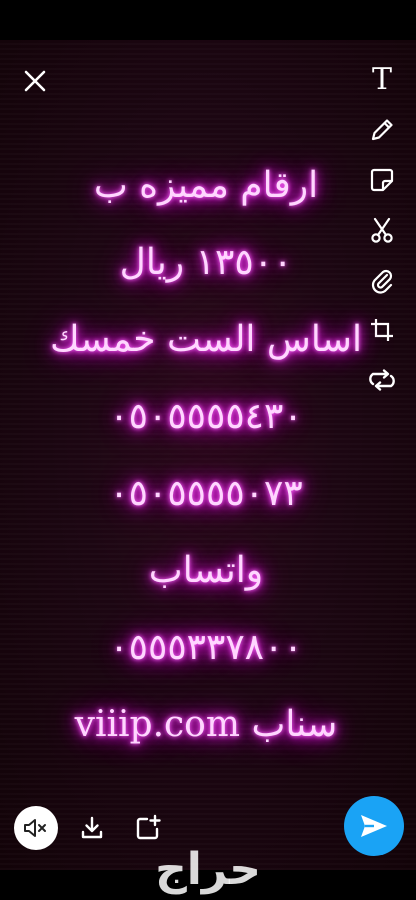  What do you see at coordinates (206, 647) in the screenshot?
I see `caption-line: ٠٥٥٥٣٣٧٨٠٠` at bounding box center [206, 647].